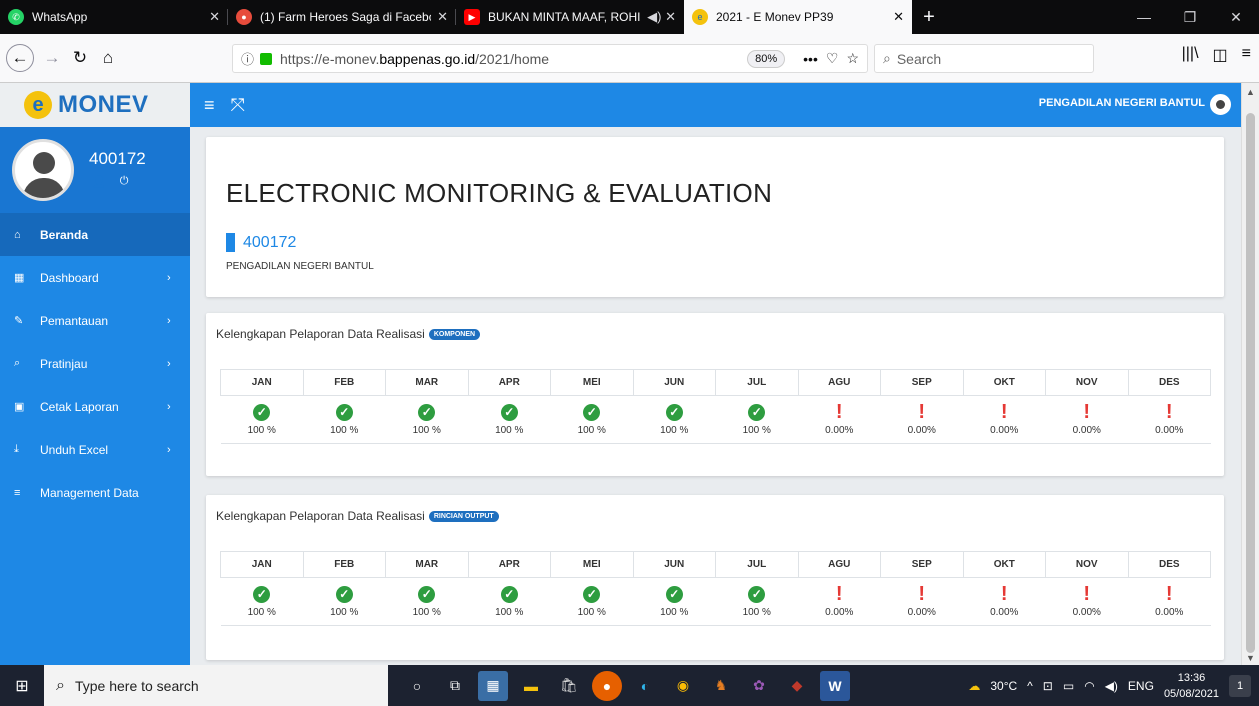 This screenshot has width=1259, height=706. I want to click on search-input: ⌕ Search, so click(984, 58).